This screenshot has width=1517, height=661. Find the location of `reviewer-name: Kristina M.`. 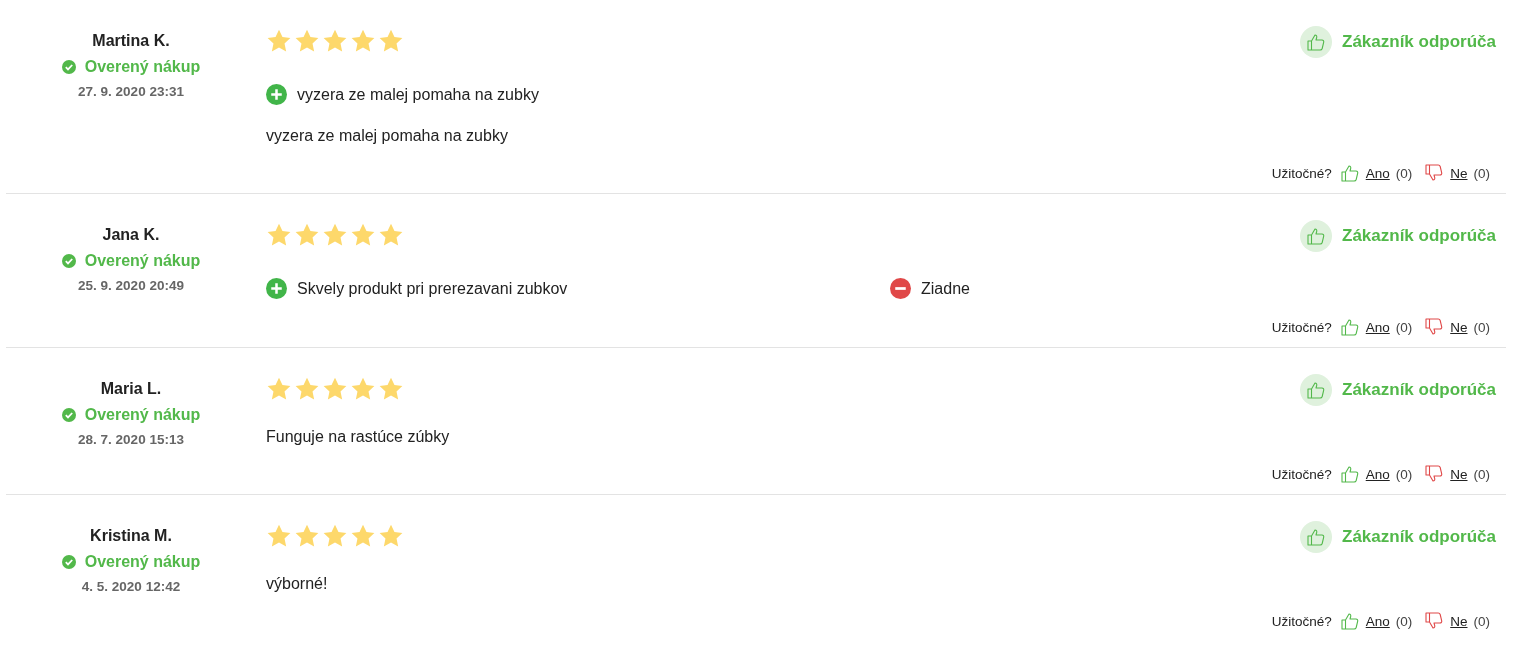

reviewer-name: Kristina M. is located at coordinates (131, 536).